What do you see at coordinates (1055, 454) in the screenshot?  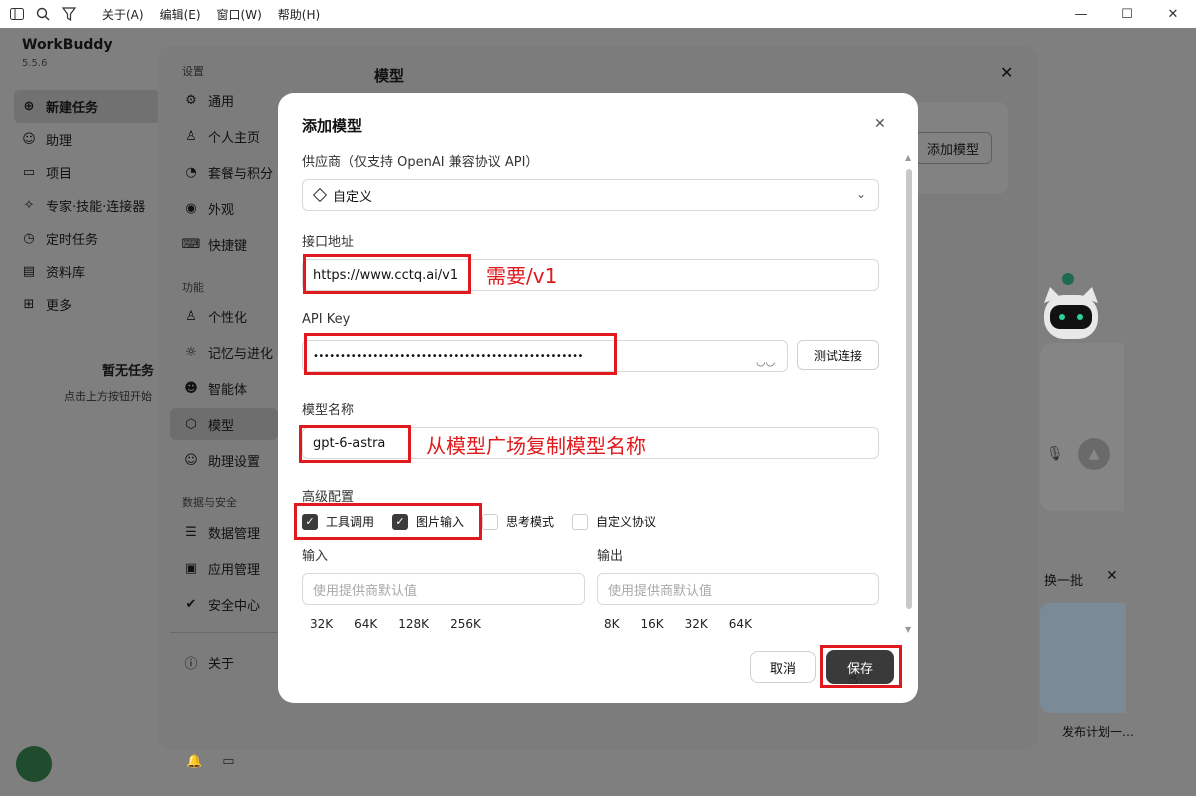 I see `microphone-icon: 🎙` at bounding box center [1055, 454].